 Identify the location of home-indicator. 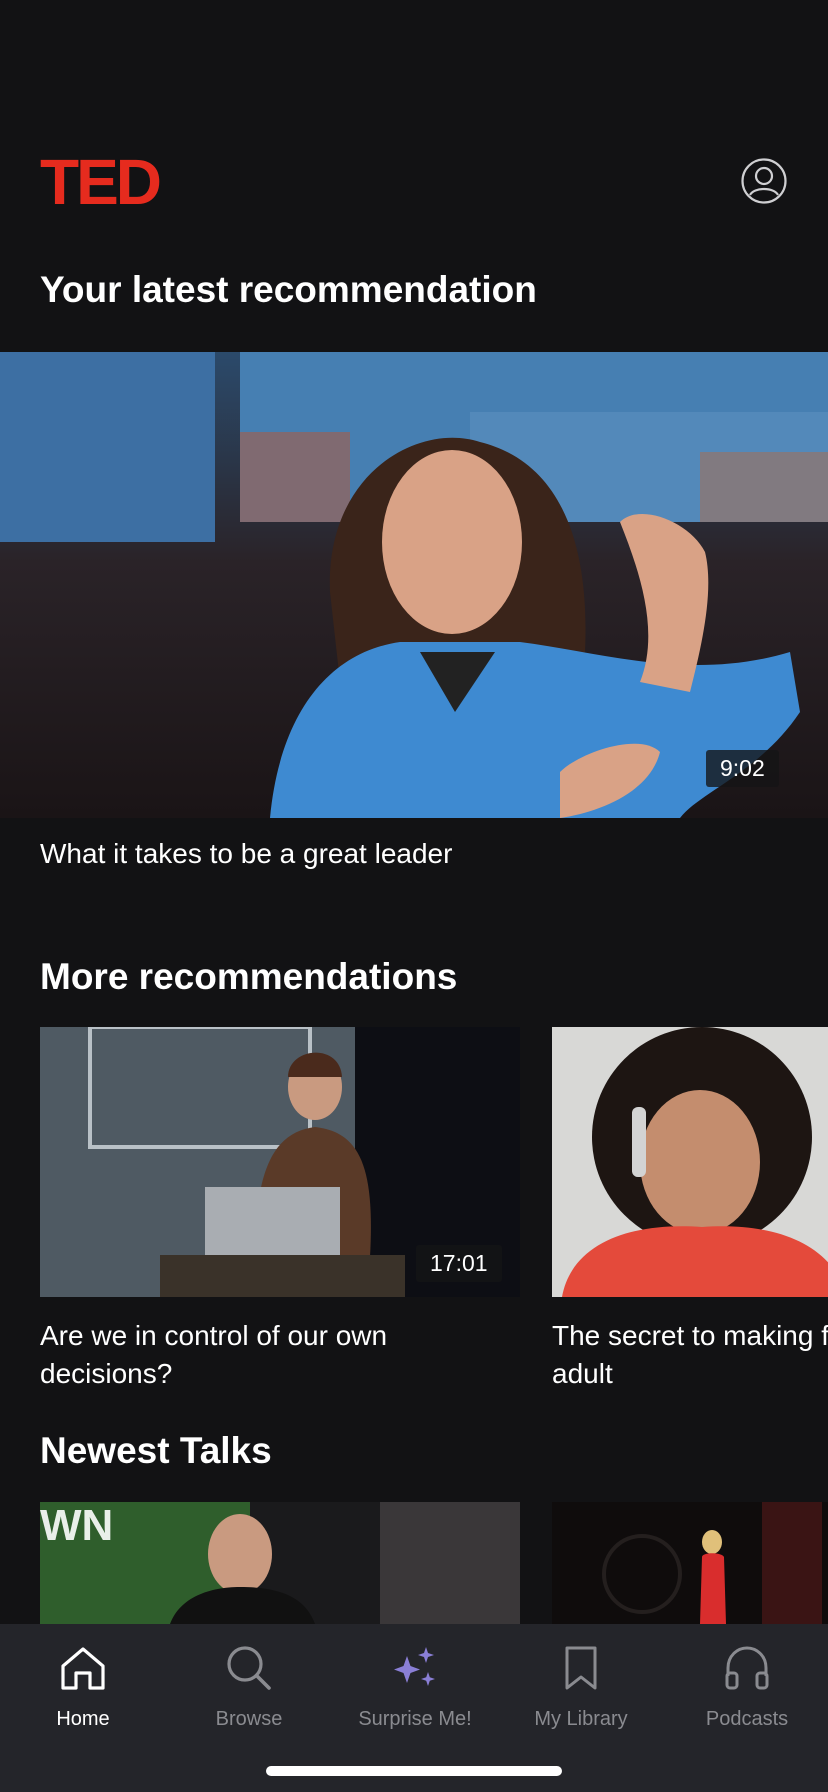
(414, 1771).